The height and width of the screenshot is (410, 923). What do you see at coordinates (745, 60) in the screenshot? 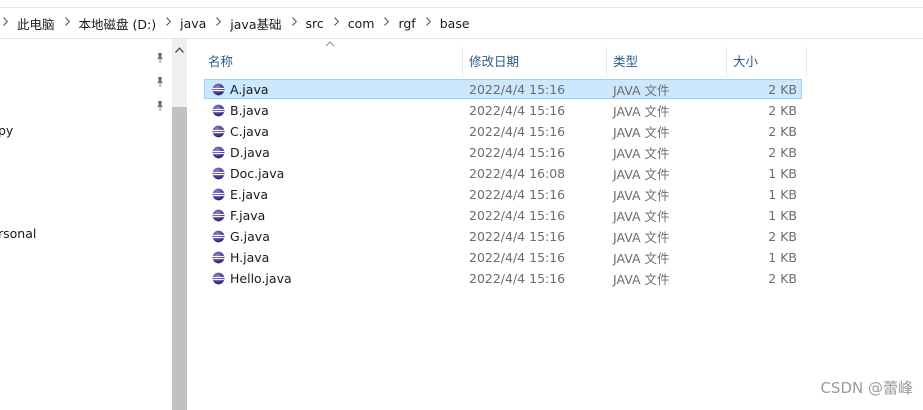
I see `column-size-header: 大小` at bounding box center [745, 60].